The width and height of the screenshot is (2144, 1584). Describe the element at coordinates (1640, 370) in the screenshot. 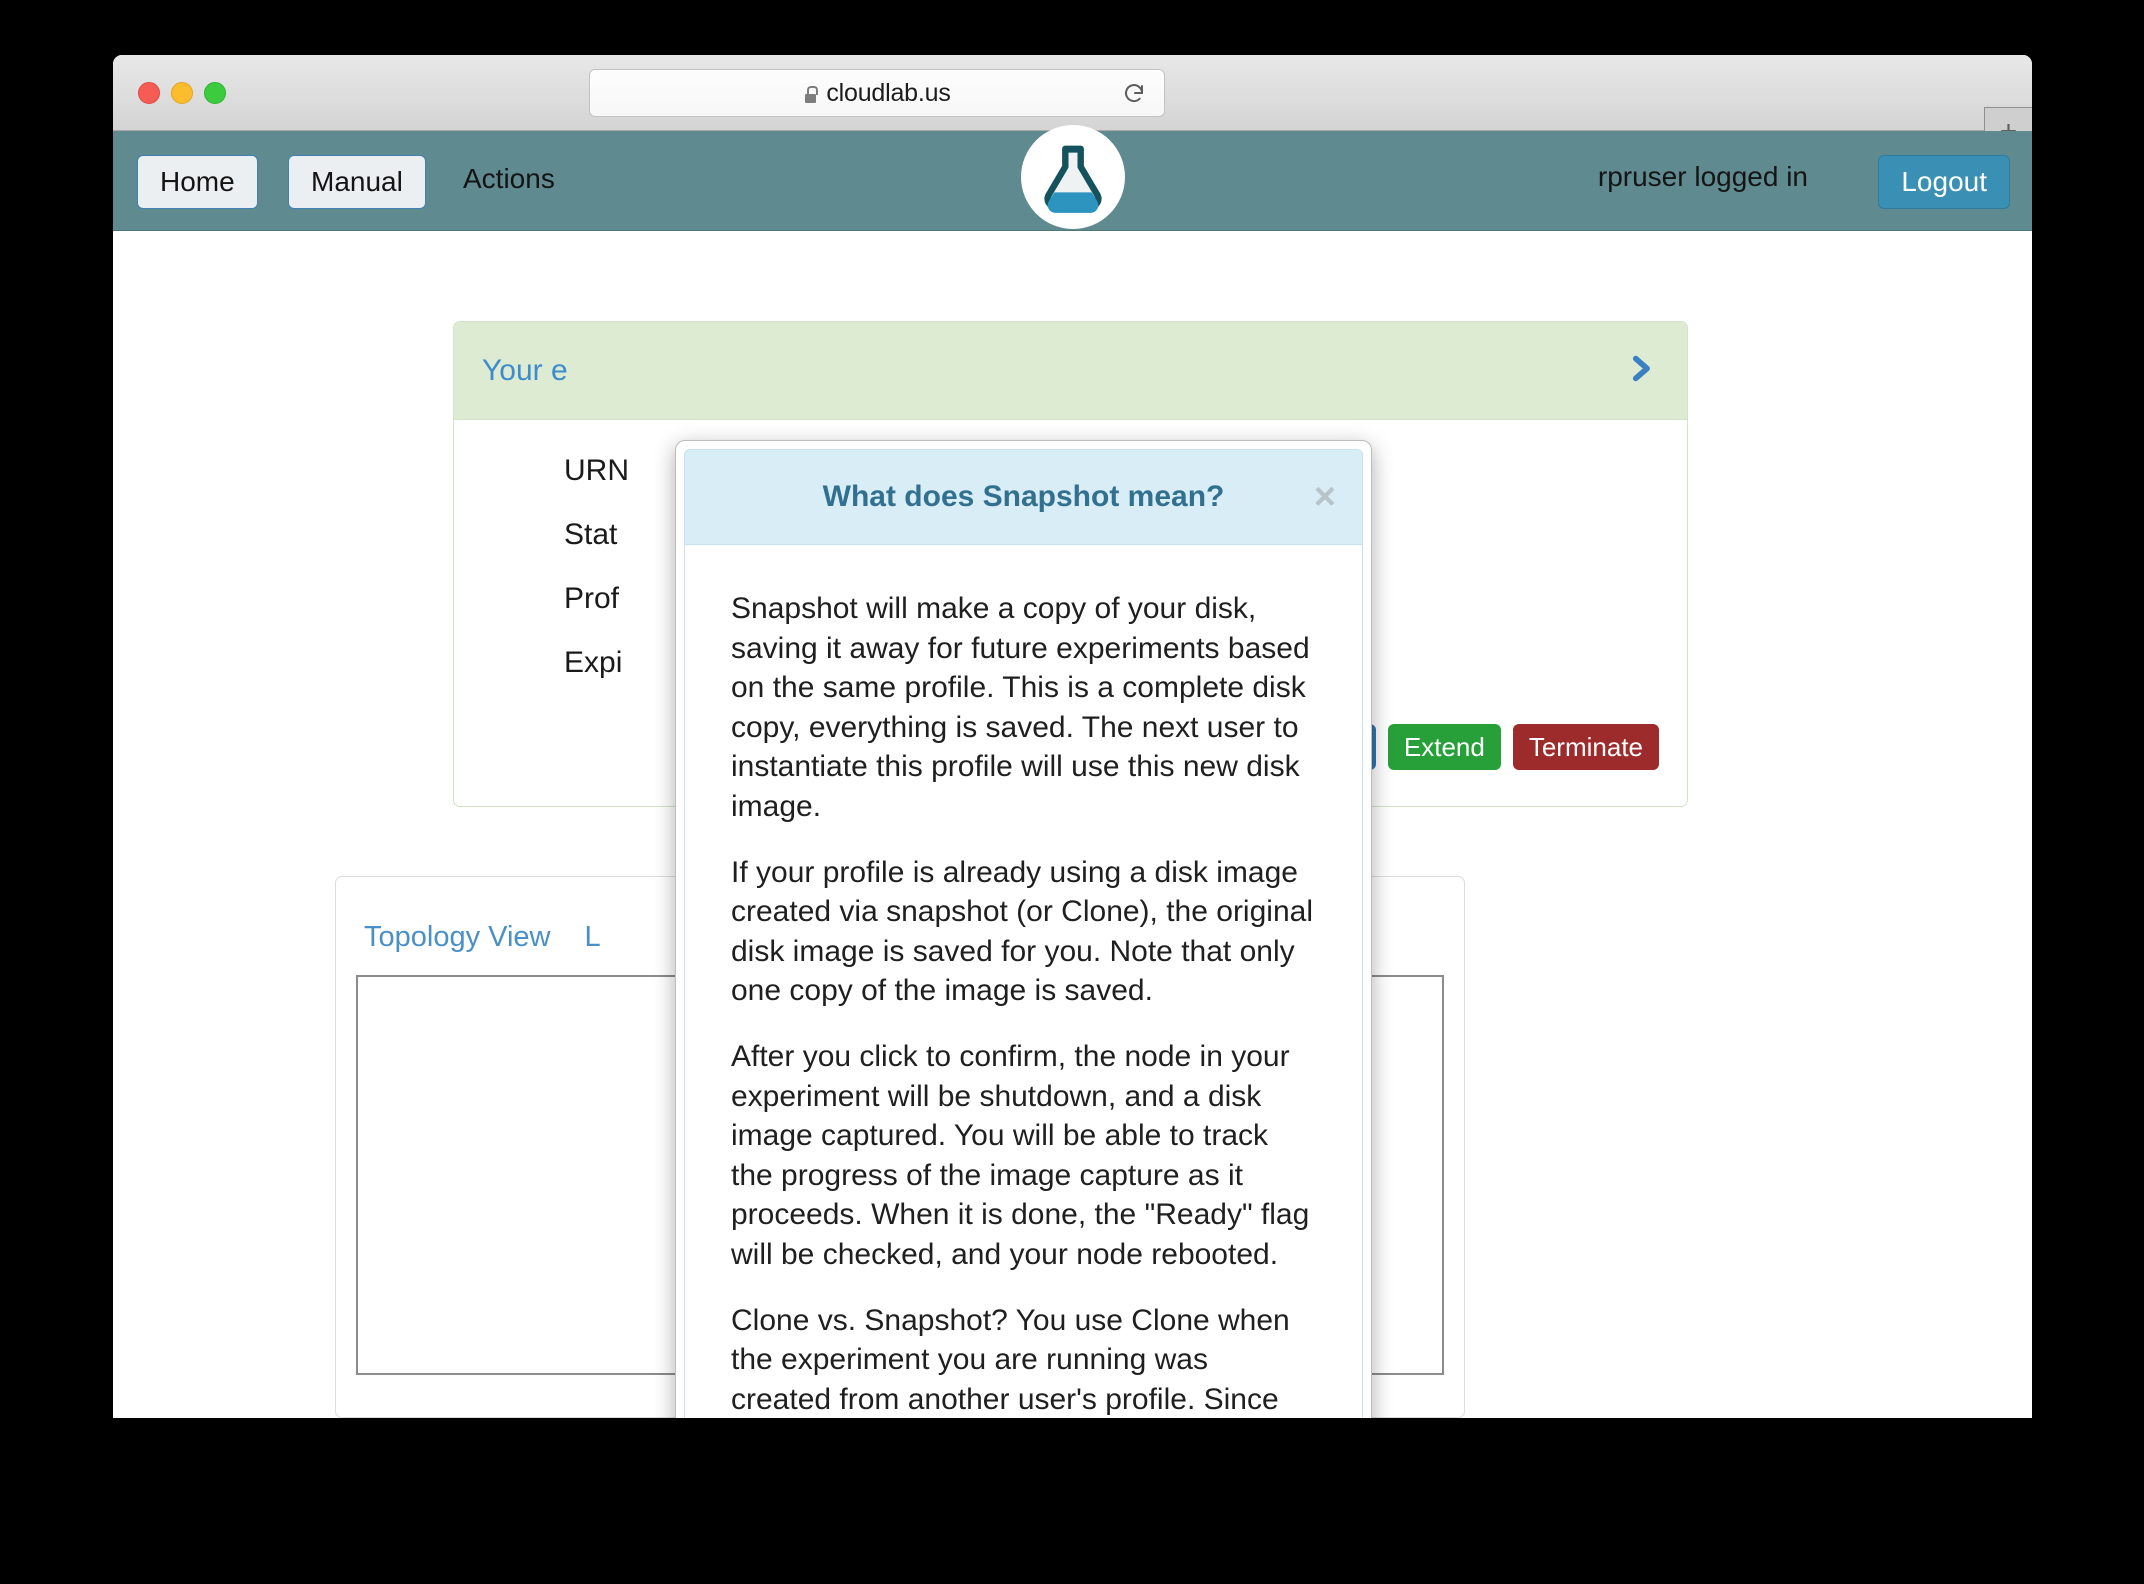

I see `chevron-right-icon` at that location.